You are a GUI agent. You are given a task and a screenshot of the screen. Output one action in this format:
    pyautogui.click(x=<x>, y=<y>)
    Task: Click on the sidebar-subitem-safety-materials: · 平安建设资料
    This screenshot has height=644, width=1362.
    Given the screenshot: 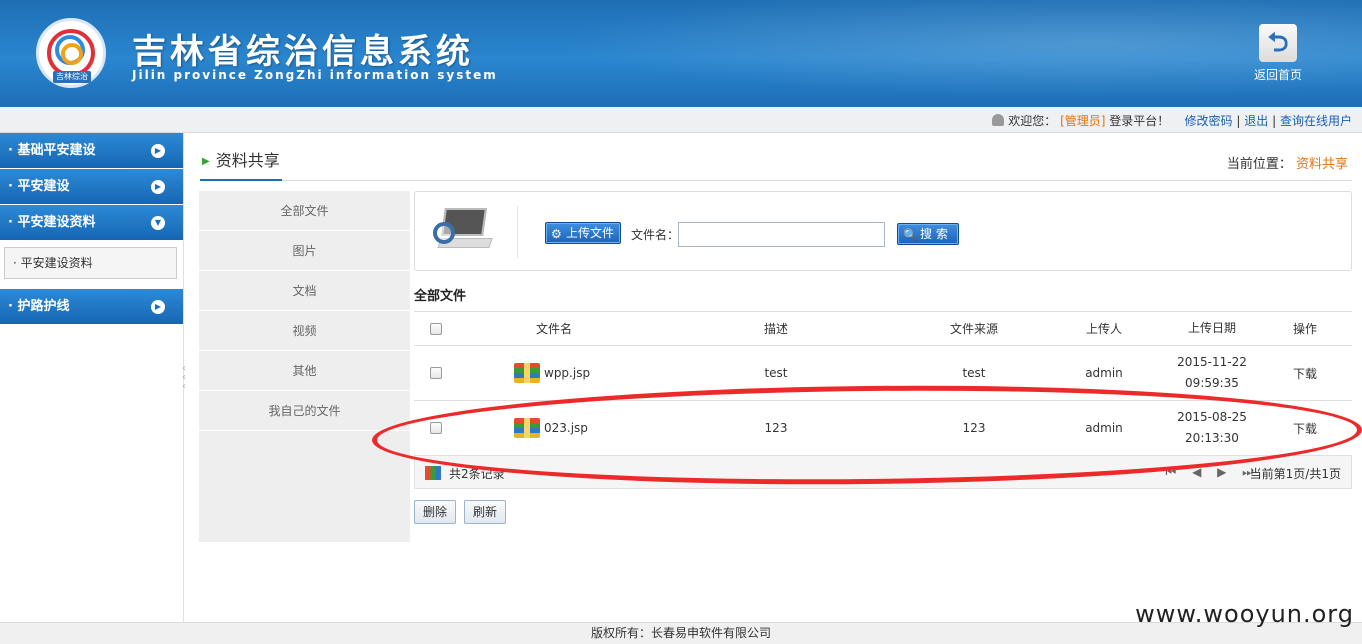 What is the action you would take?
    pyautogui.click(x=90, y=263)
    